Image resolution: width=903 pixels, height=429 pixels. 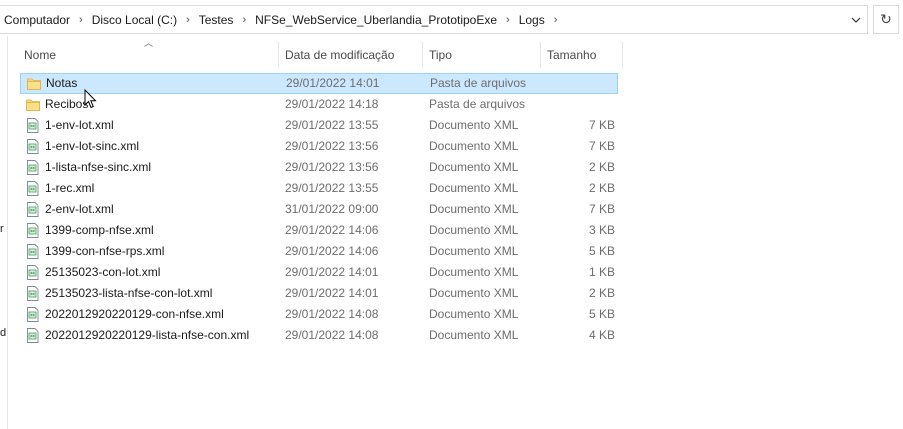 I want to click on address-dropdown-button, so click(x=856, y=19).